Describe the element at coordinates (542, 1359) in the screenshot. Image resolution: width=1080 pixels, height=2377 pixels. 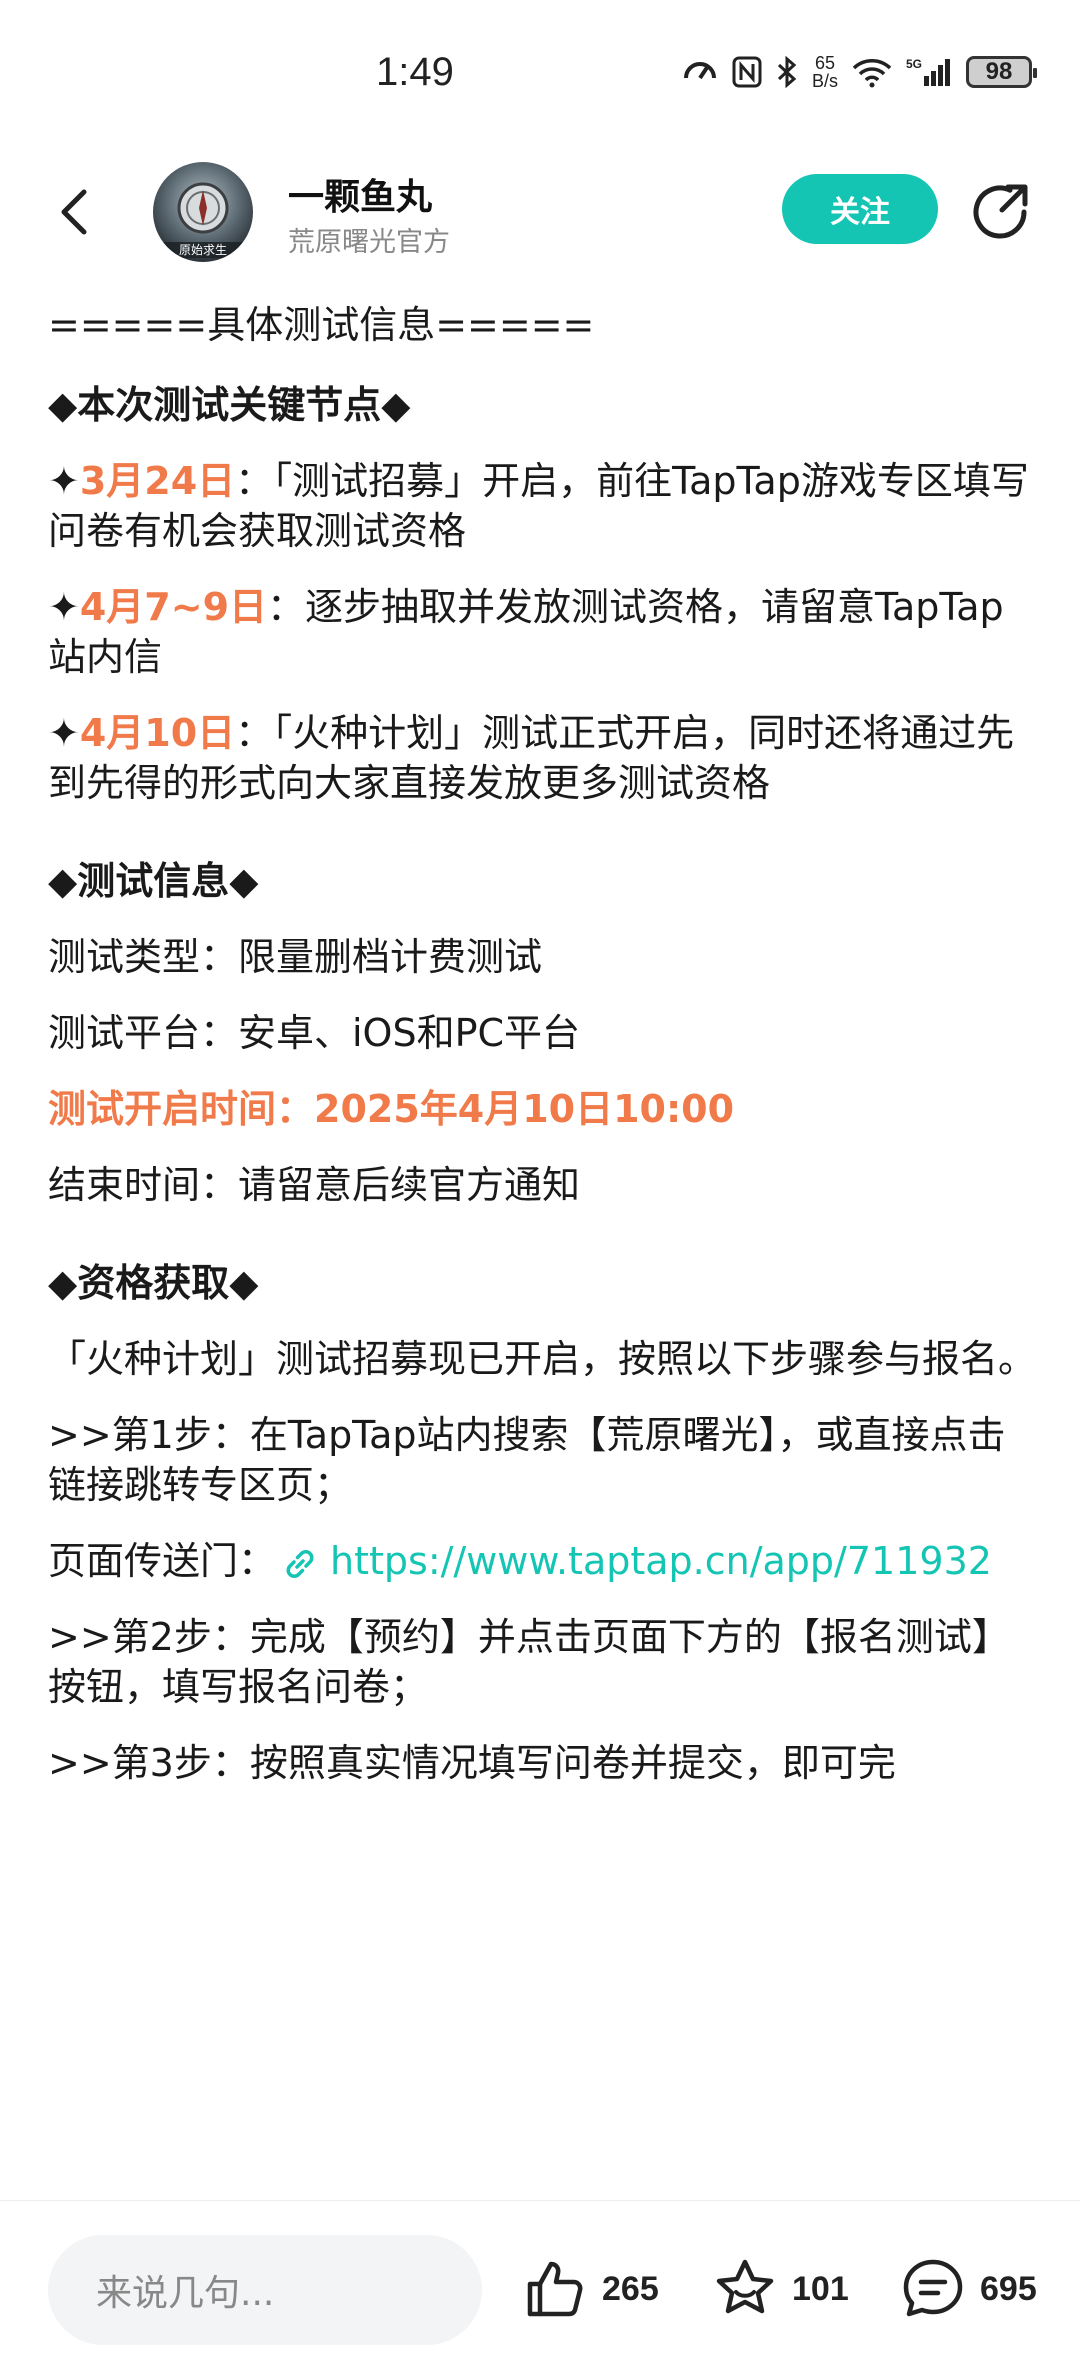
I see `qualify-intro: 「火种计划」测试招募现已开启，按照以下步骤参与报名。` at that location.